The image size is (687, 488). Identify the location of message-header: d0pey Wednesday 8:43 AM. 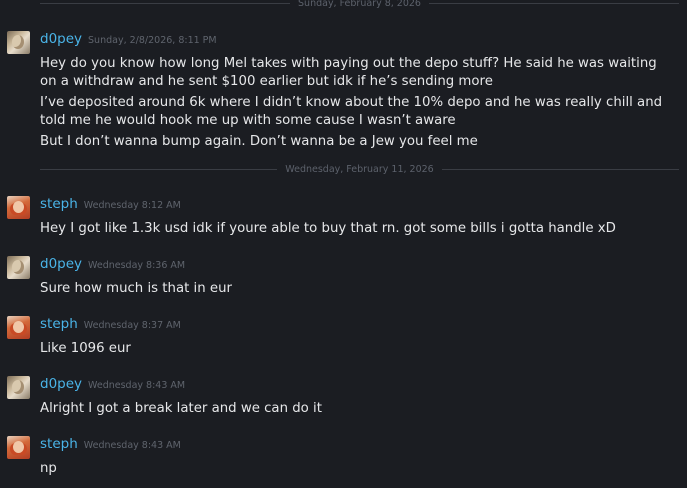
(112, 384).